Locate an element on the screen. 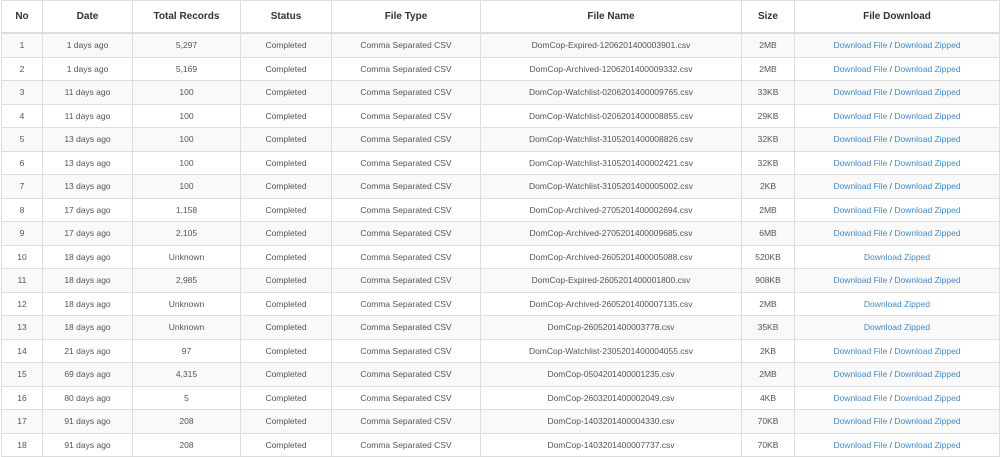 The image size is (1000, 457). row-number: 18 is located at coordinates (22, 444).